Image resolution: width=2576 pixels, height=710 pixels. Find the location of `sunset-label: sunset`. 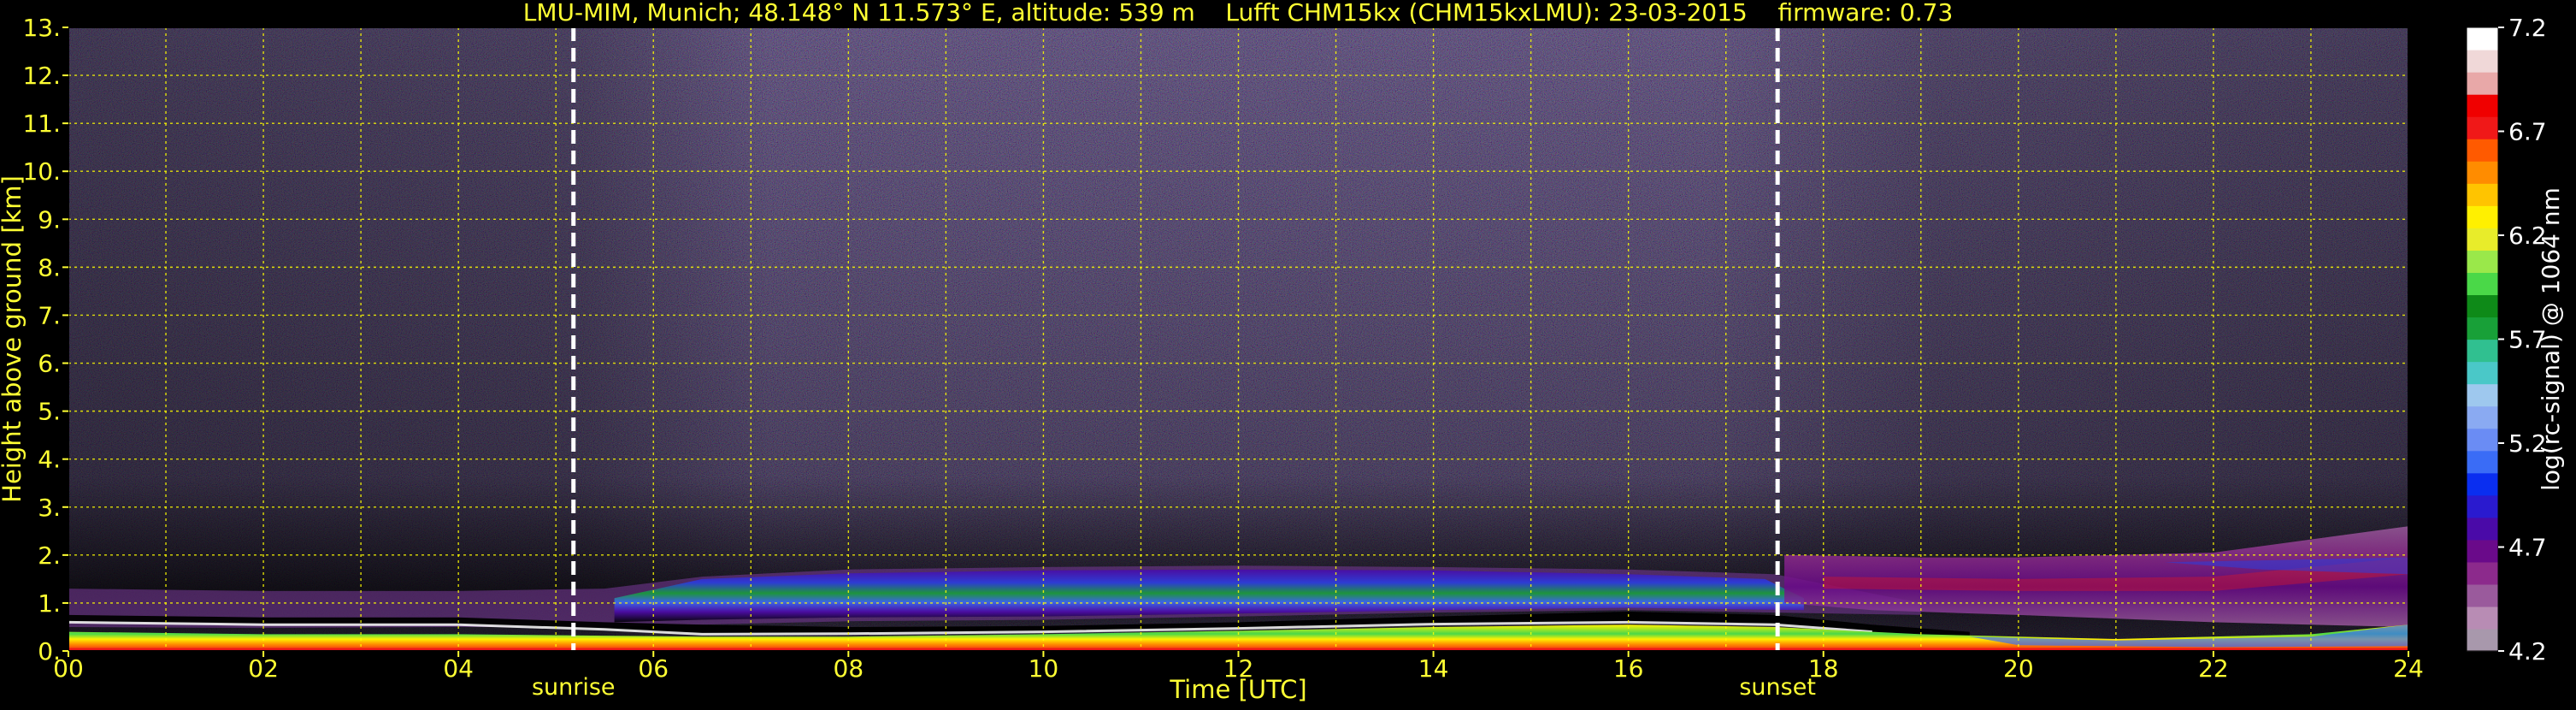

sunset-label: sunset is located at coordinates (1778, 687).